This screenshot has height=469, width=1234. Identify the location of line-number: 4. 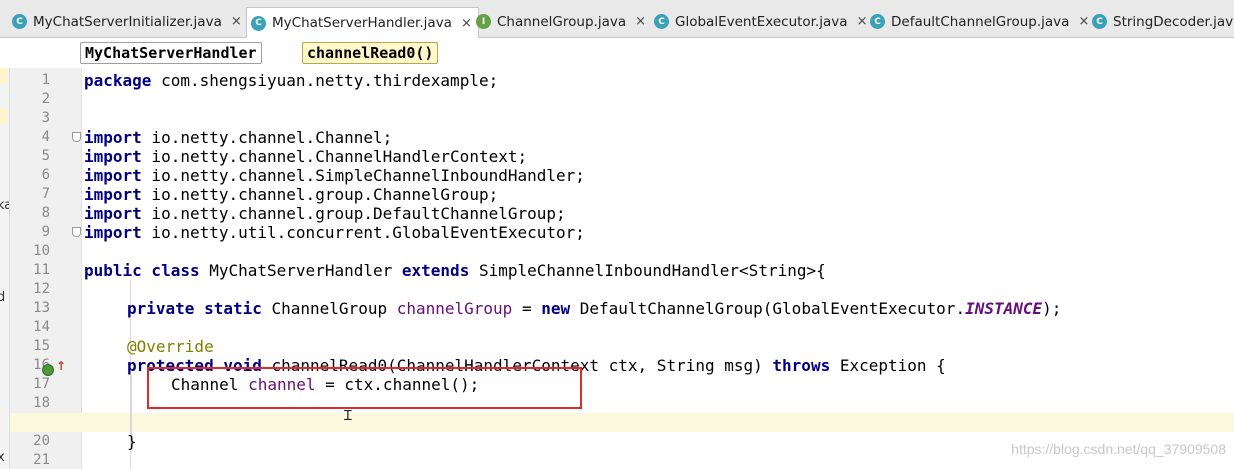
(45, 137).